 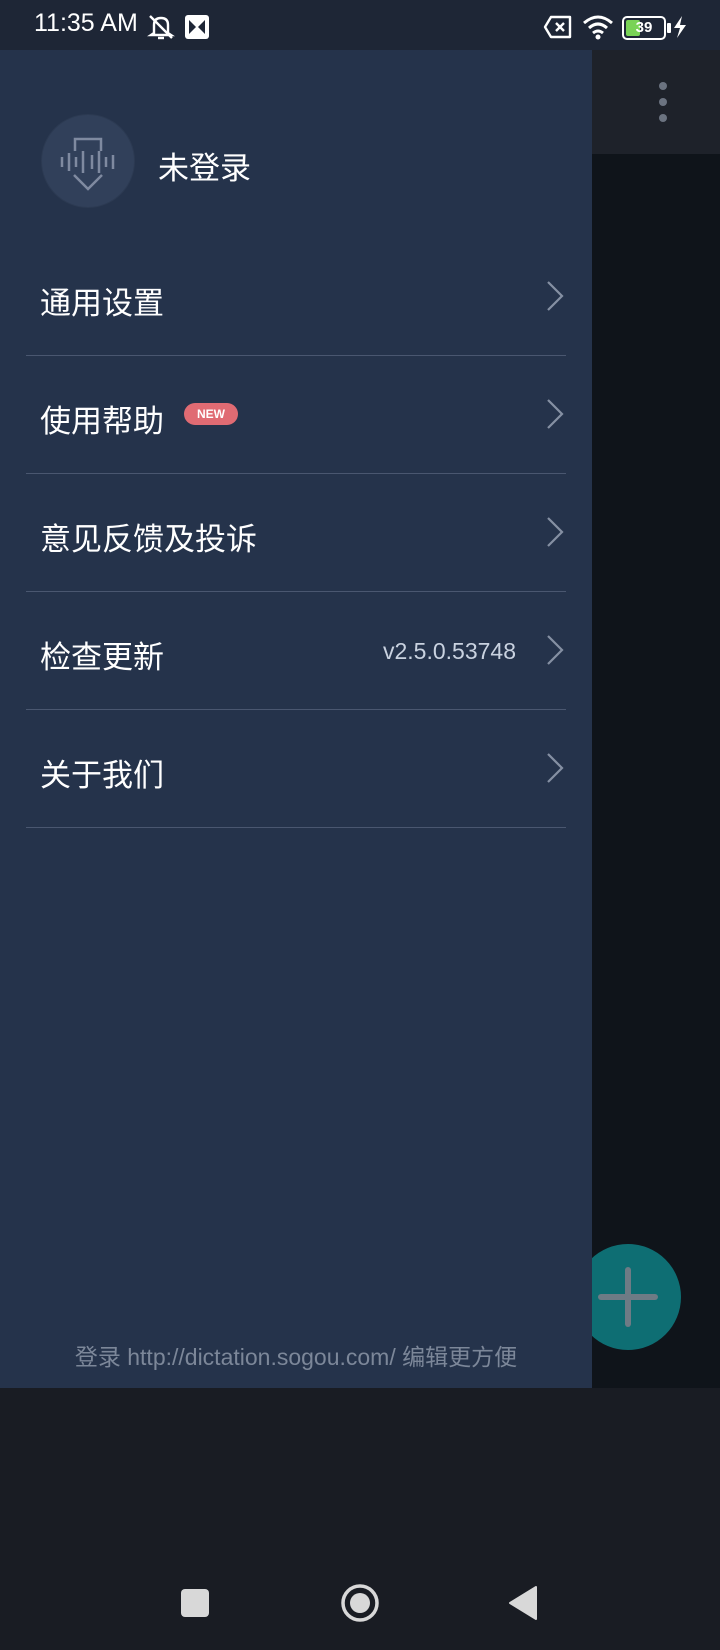 I want to click on app-notification-icon, so click(x=197, y=27).